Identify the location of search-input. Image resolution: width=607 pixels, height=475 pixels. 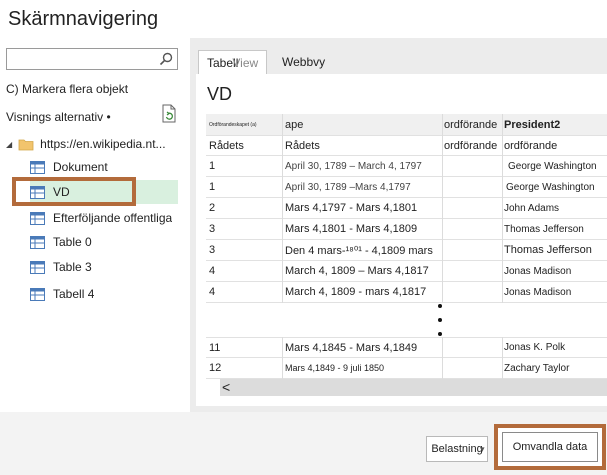
(92, 59).